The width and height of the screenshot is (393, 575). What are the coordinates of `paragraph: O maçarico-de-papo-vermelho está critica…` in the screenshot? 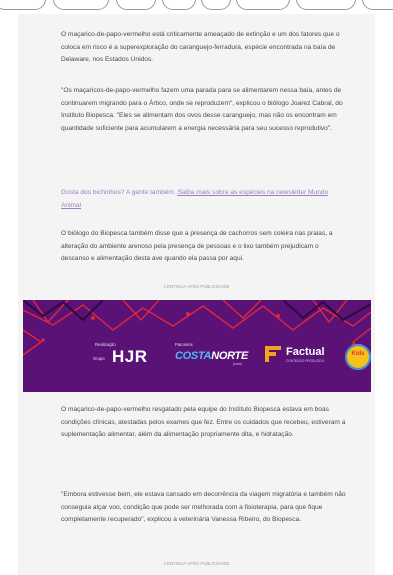 It's located at (200, 47).